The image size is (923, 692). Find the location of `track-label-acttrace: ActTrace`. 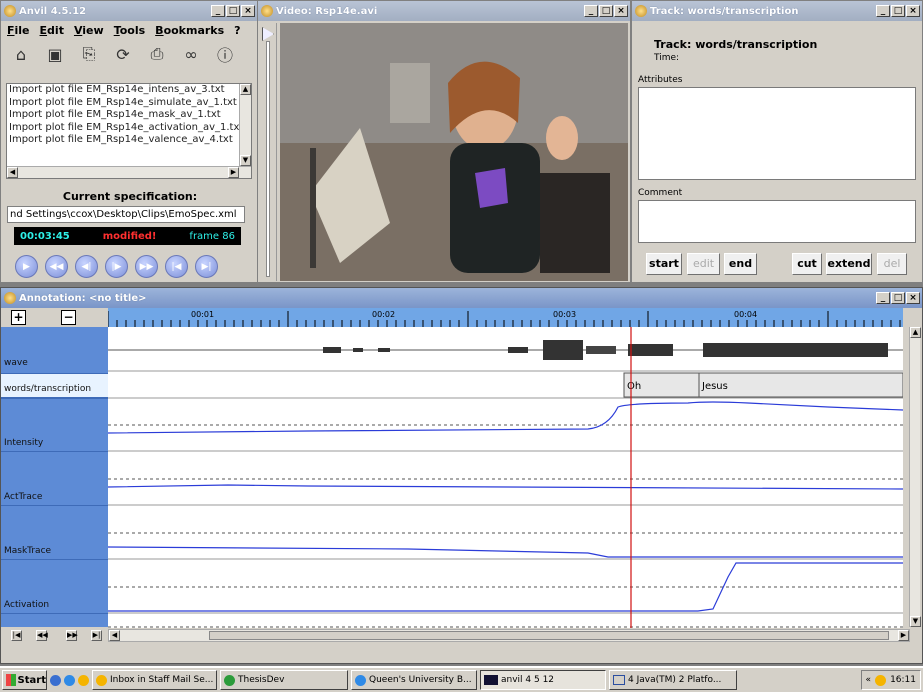

track-label-acttrace: ActTrace is located at coordinates (54, 497).